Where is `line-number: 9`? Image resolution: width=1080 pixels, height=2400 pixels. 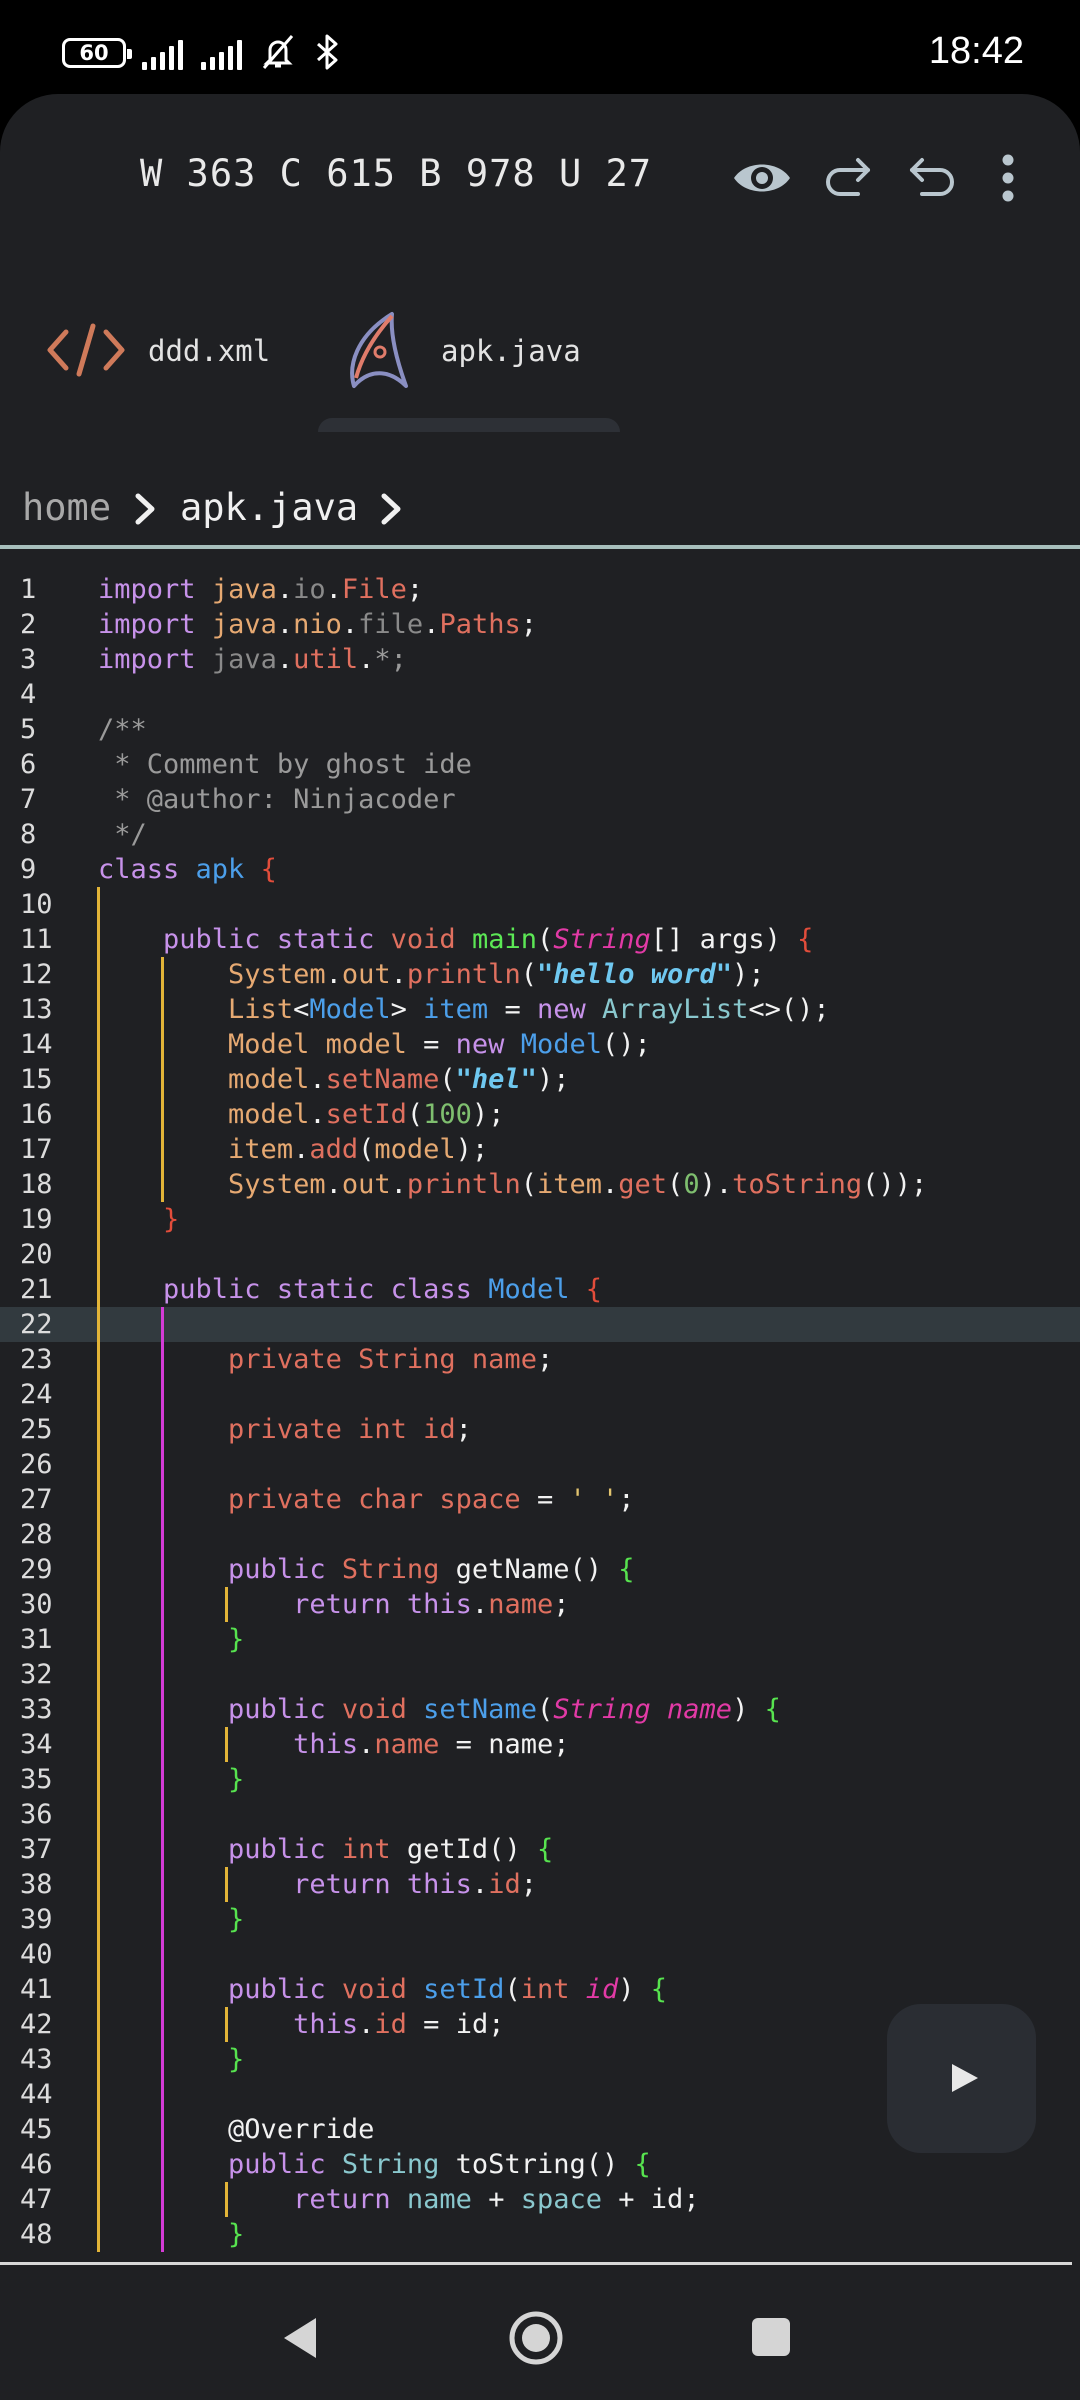
line-number: 9 is located at coordinates (28, 869).